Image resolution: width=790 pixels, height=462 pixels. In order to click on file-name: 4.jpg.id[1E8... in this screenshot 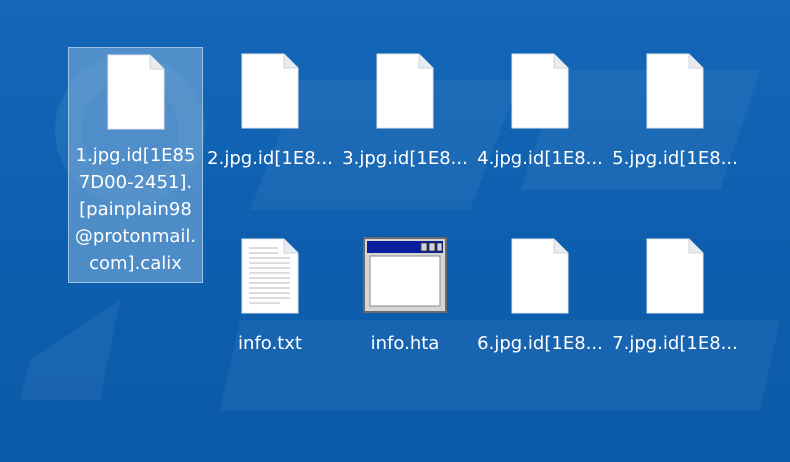, I will do `click(540, 158)`.